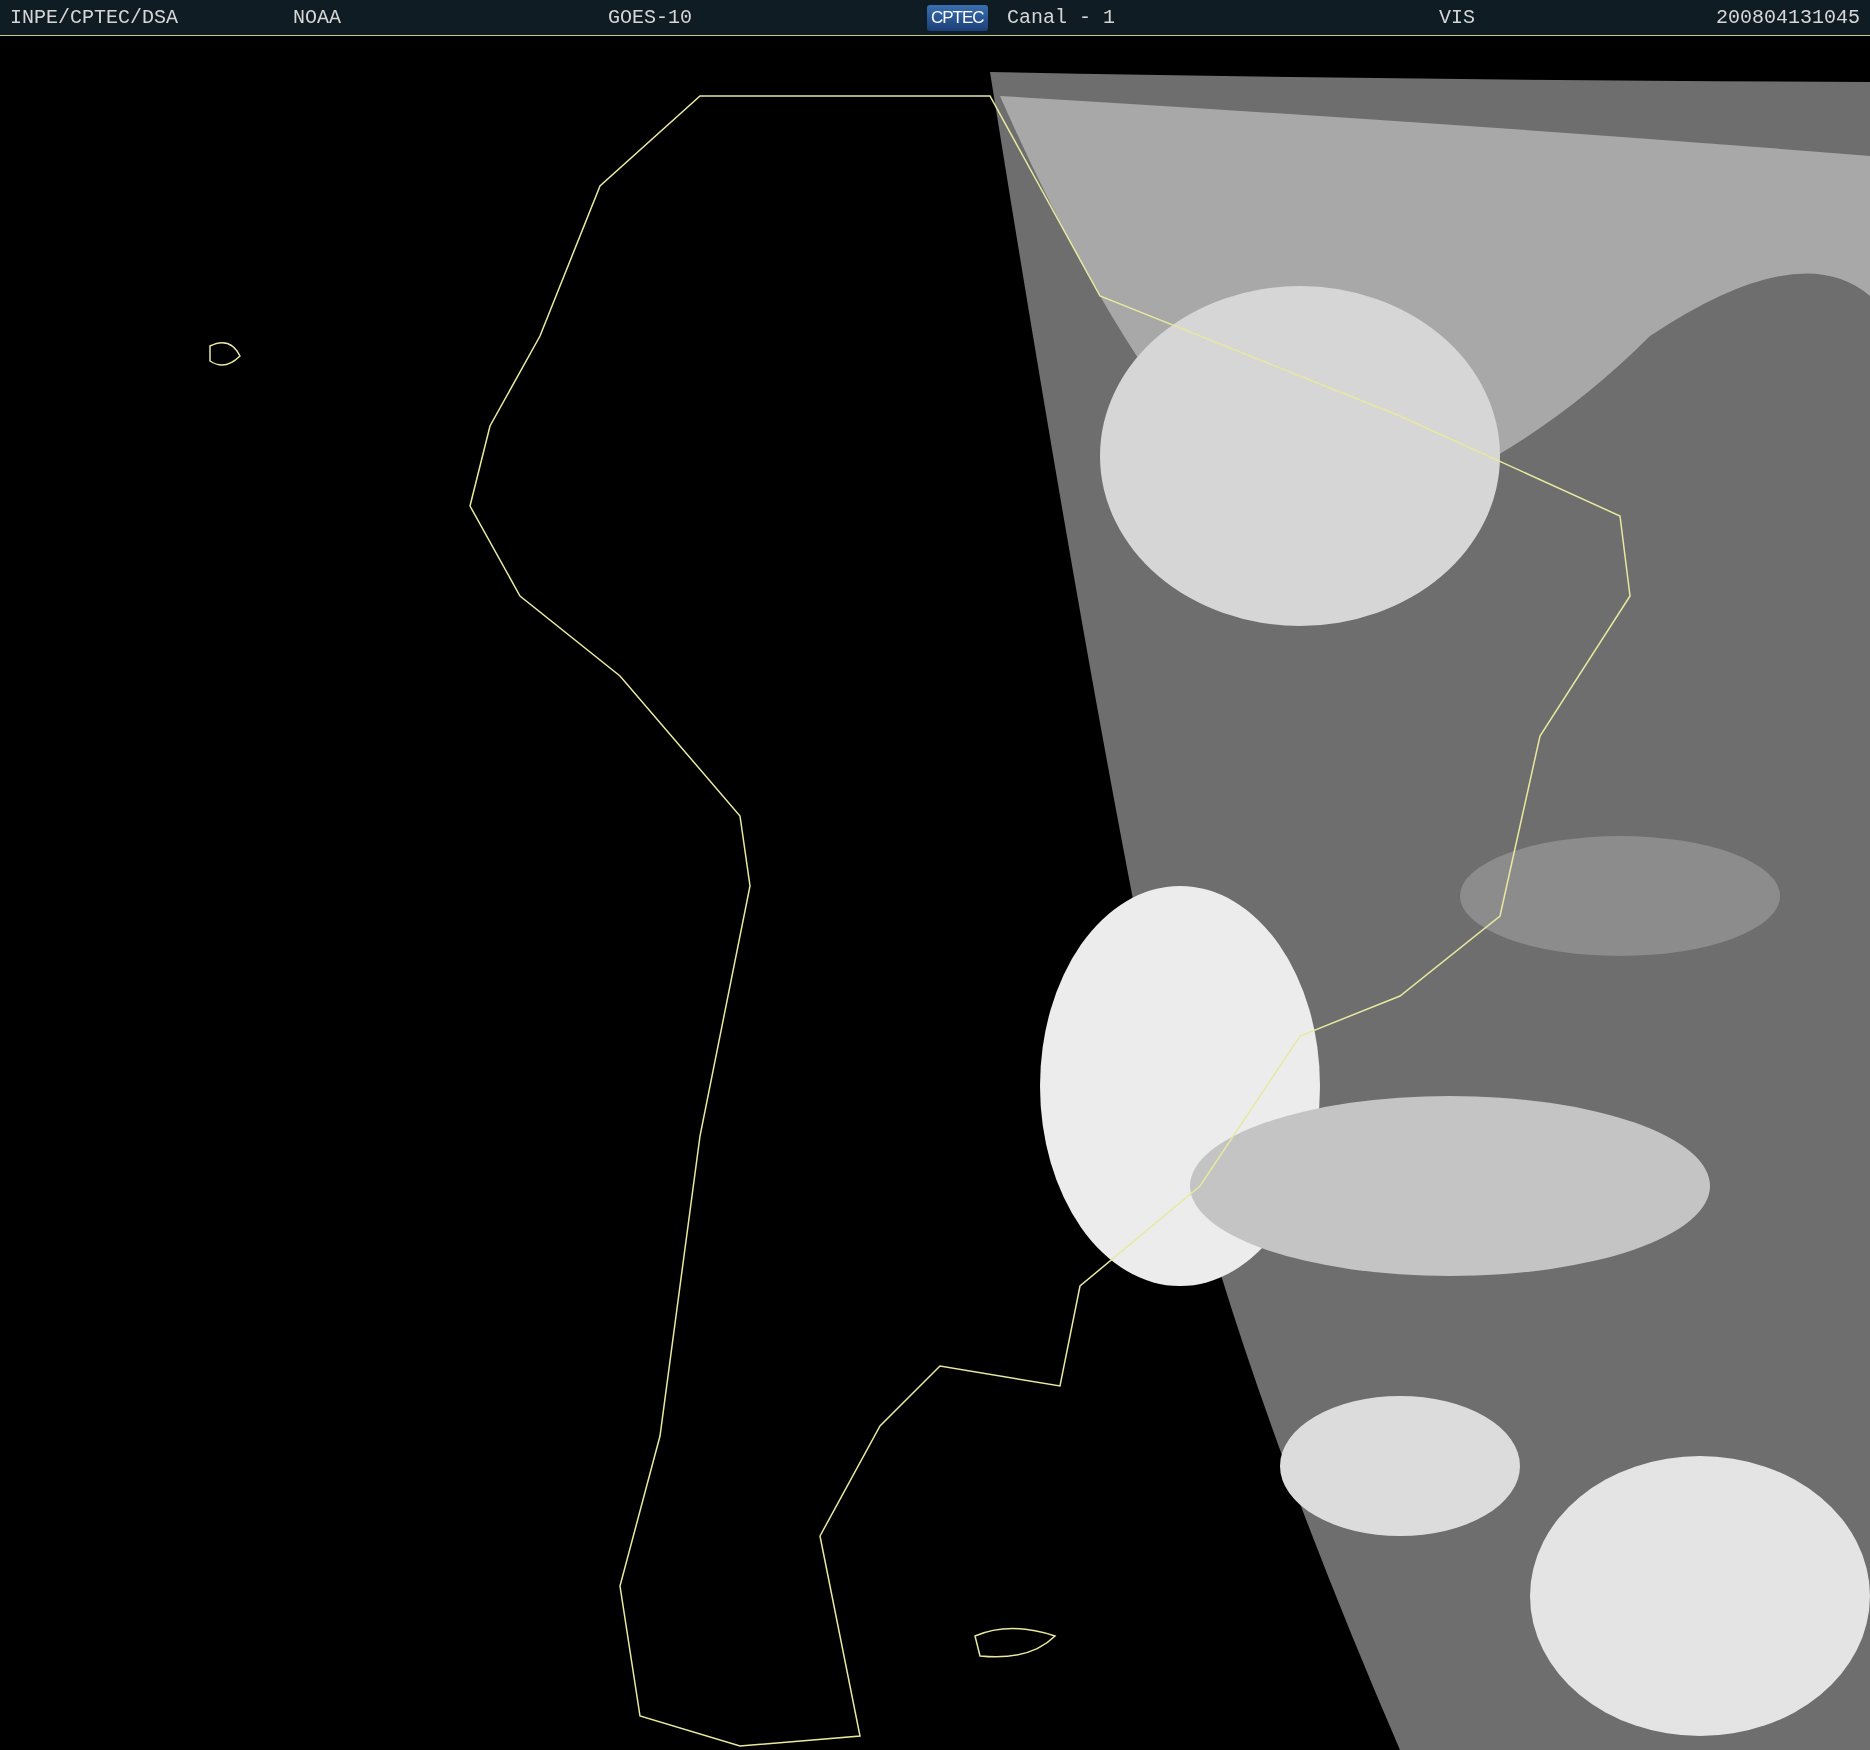  What do you see at coordinates (650, 17) in the screenshot?
I see `header-label: GOES-10` at bounding box center [650, 17].